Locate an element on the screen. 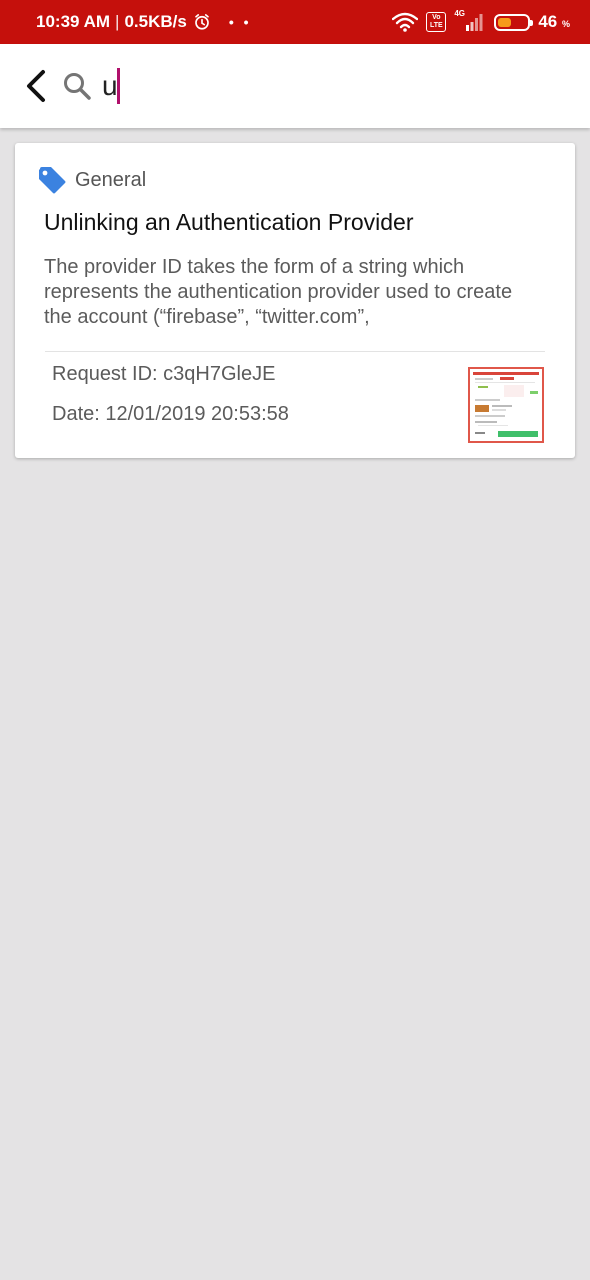 This screenshot has width=590, height=1280. wifi-icon is located at coordinates (405, 22).